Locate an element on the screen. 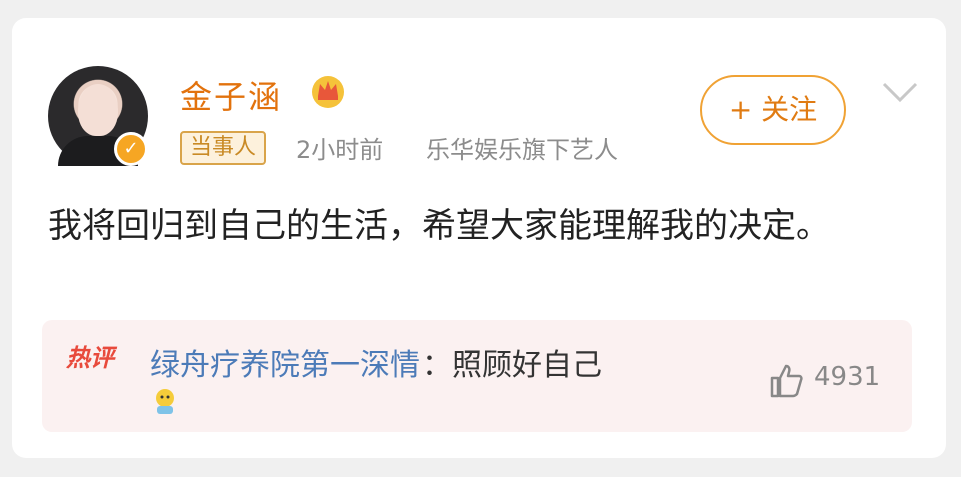 The width and height of the screenshot is (961, 477). post-content: 我将回归到自己的生活，希望大家能理解我的决定。 is located at coordinates (439, 226).